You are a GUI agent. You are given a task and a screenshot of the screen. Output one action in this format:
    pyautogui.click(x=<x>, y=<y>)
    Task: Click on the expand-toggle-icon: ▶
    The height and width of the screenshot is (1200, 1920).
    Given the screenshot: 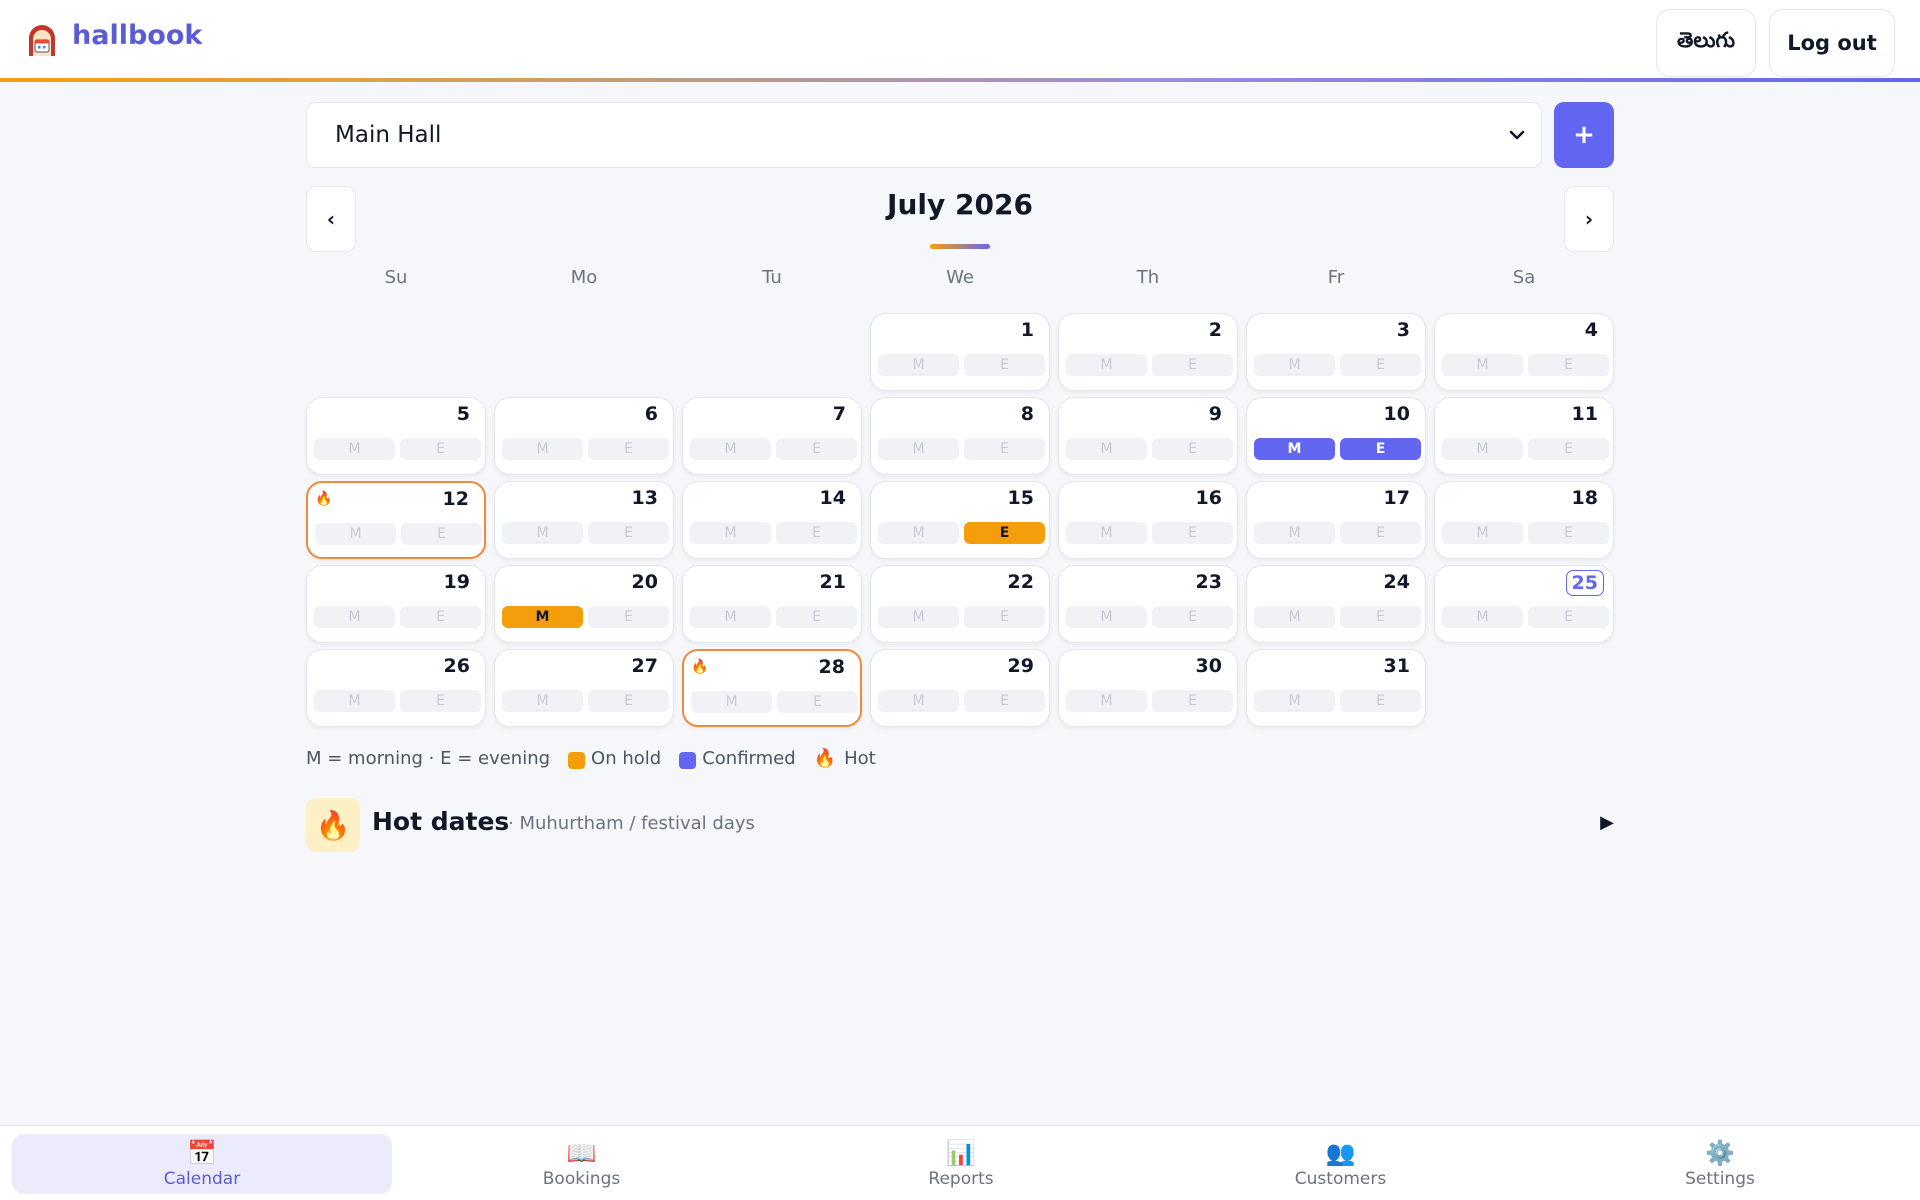 What is the action you would take?
    pyautogui.click(x=1607, y=822)
    